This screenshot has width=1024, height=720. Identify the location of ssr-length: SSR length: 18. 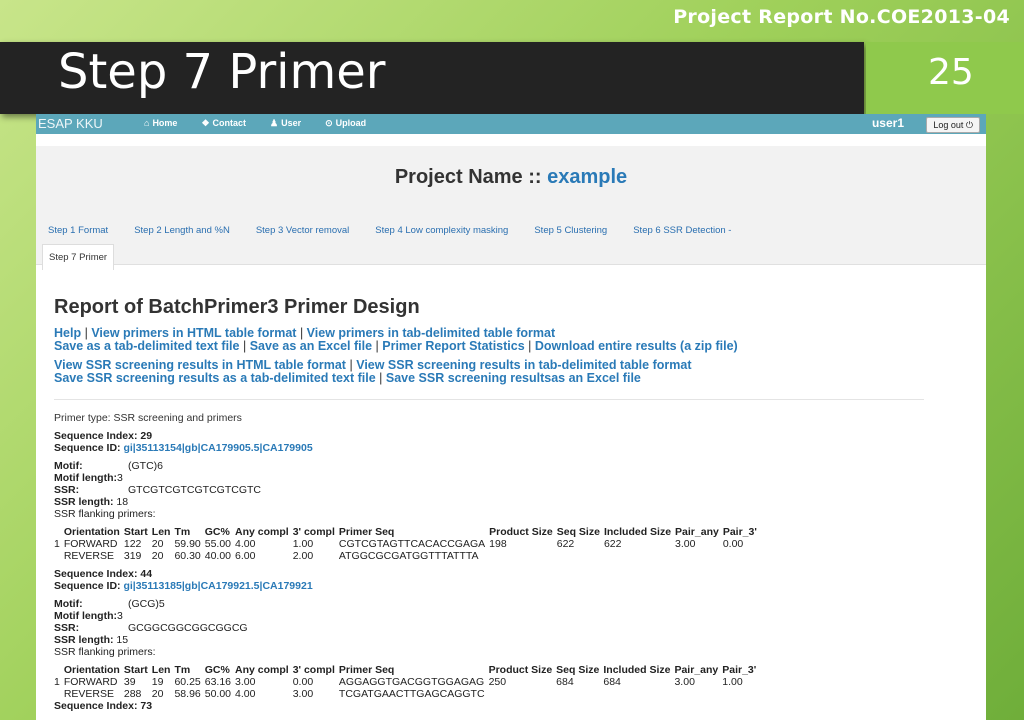
(91, 502).